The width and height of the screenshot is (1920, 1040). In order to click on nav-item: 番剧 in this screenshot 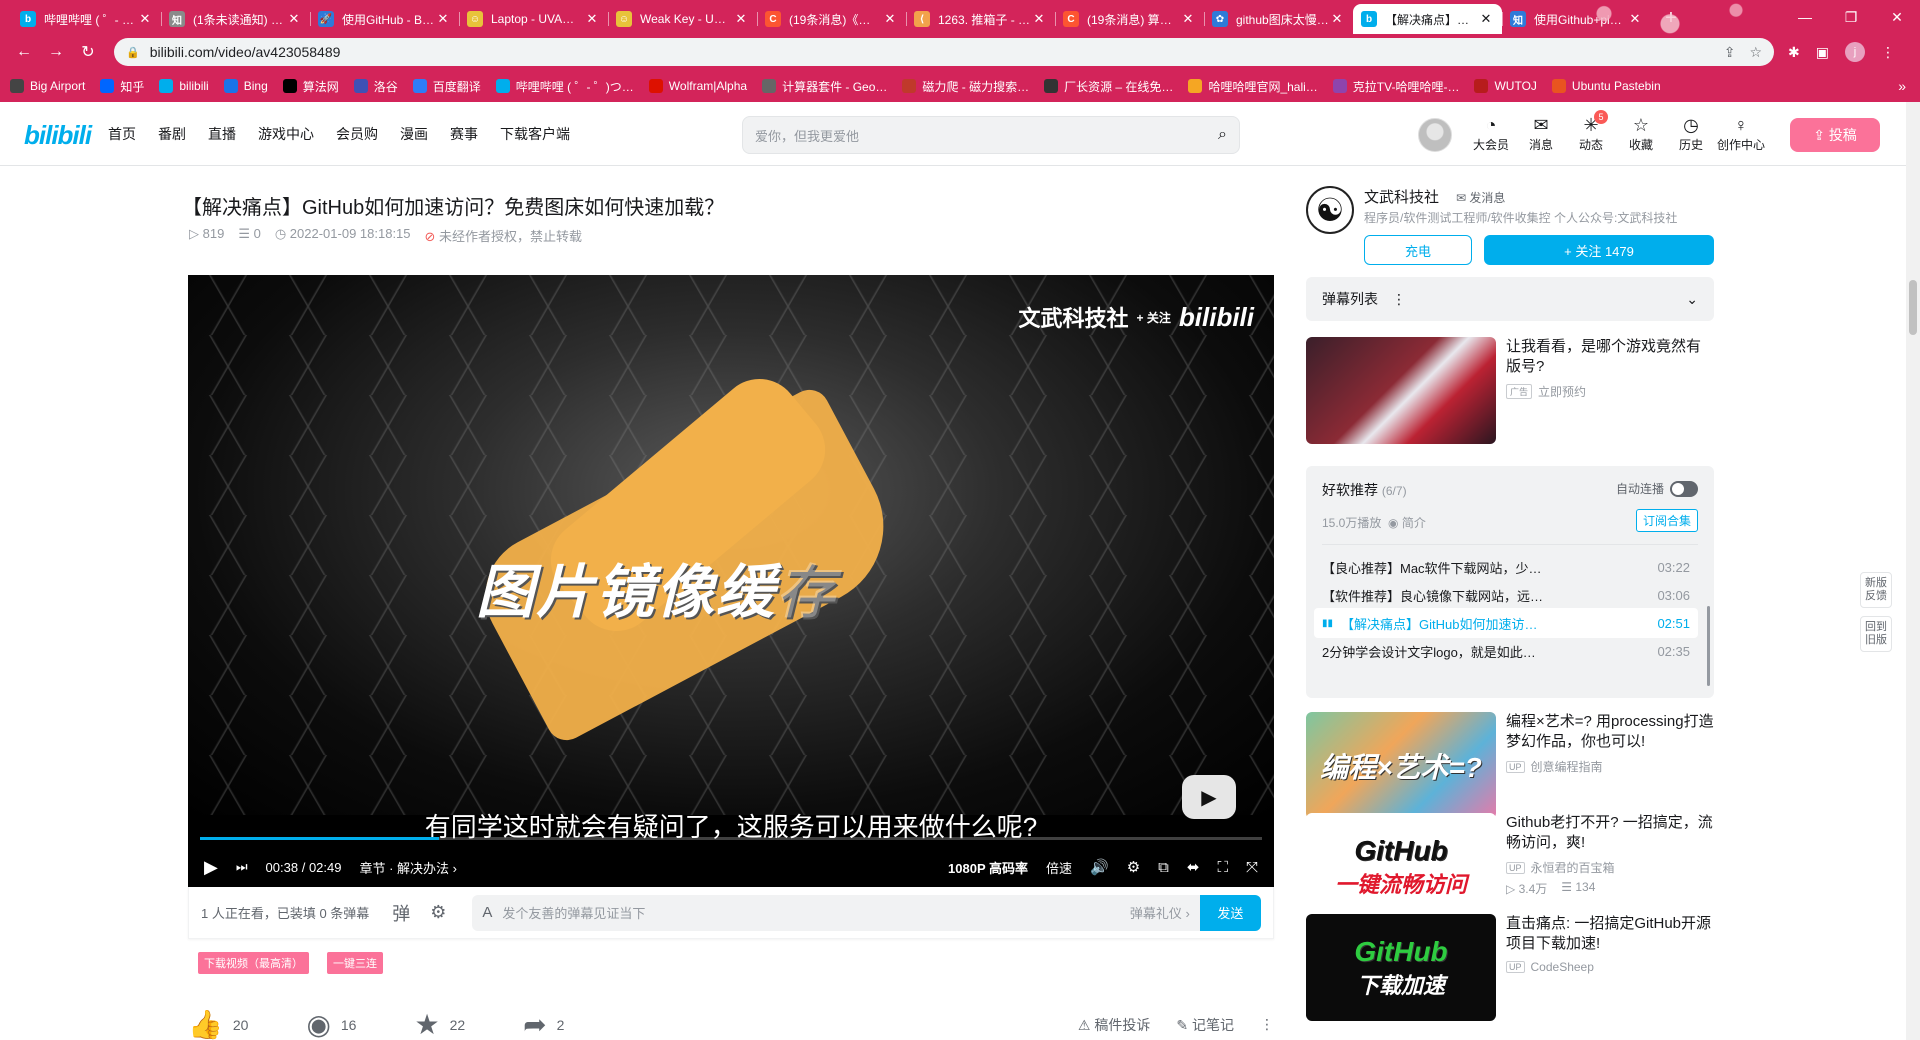, I will do `click(172, 134)`.